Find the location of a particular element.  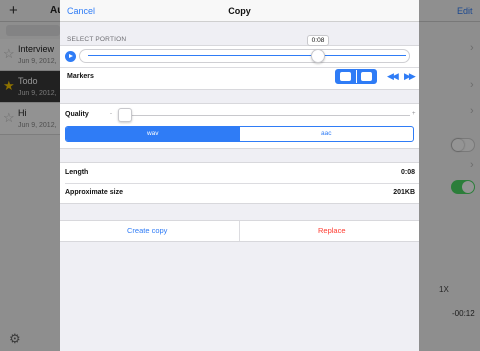

replace-button: Replace is located at coordinates (332, 230).